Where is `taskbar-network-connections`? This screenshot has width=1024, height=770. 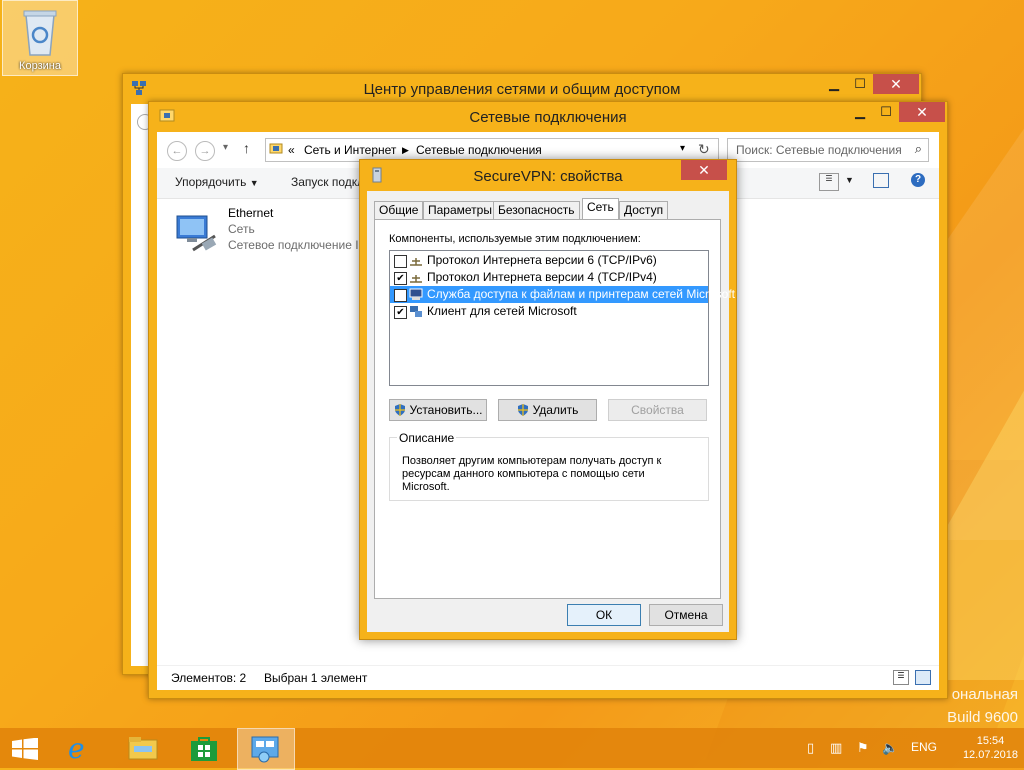
taskbar-network-connections is located at coordinates (266, 749).